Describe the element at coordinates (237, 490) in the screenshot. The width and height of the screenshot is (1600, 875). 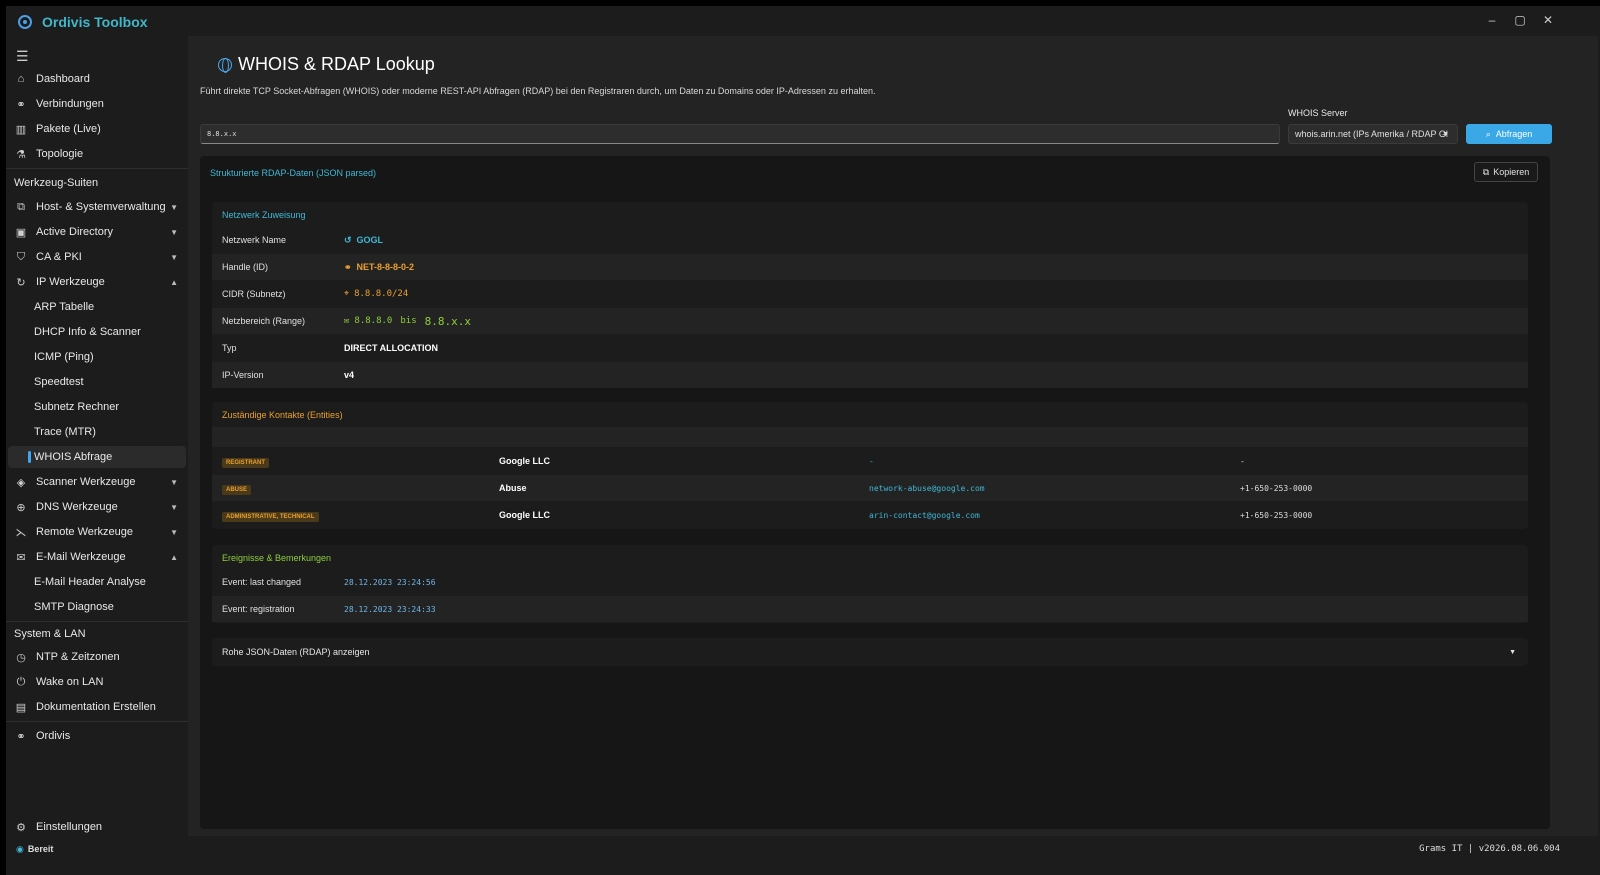
I see `role-badge: ABUSE` at that location.